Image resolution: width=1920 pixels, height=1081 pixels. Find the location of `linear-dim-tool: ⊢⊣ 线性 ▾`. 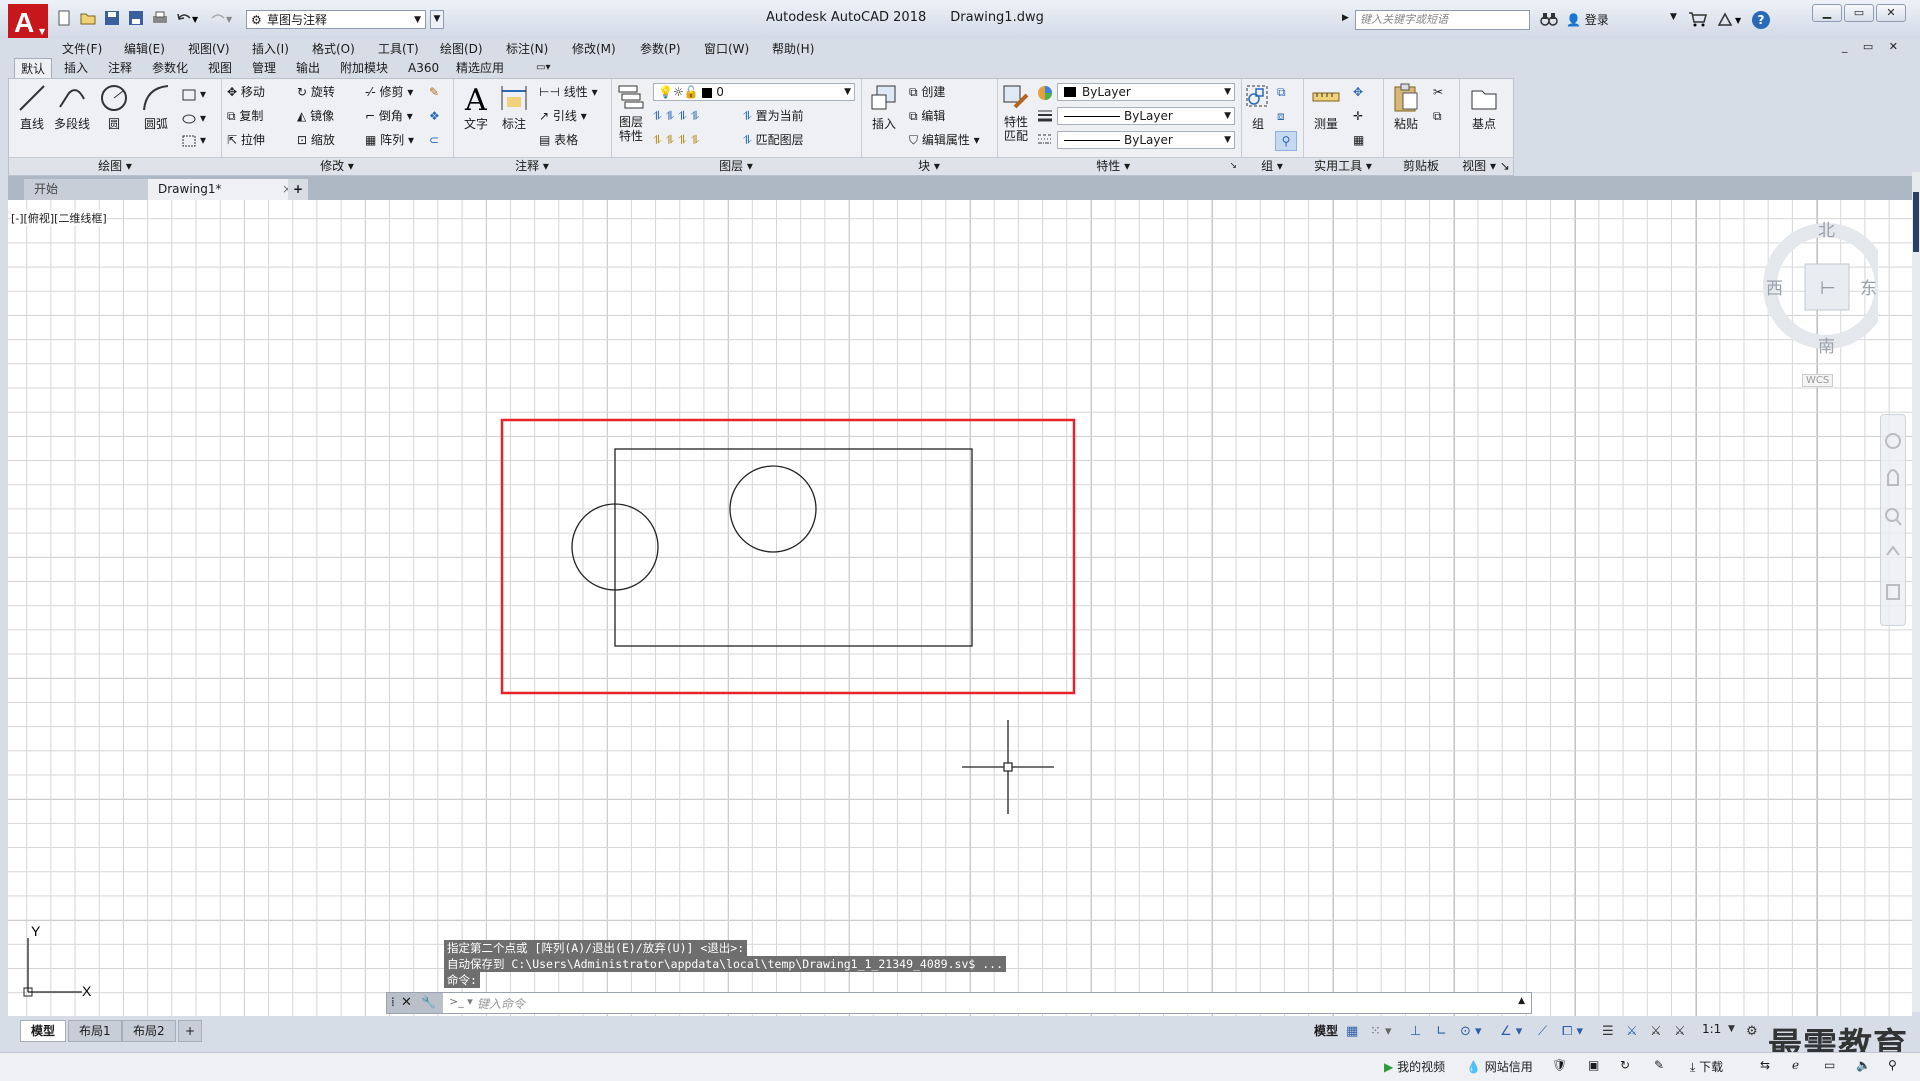

linear-dim-tool: ⊢⊣ 线性 ▾ is located at coordinates (568, 92).